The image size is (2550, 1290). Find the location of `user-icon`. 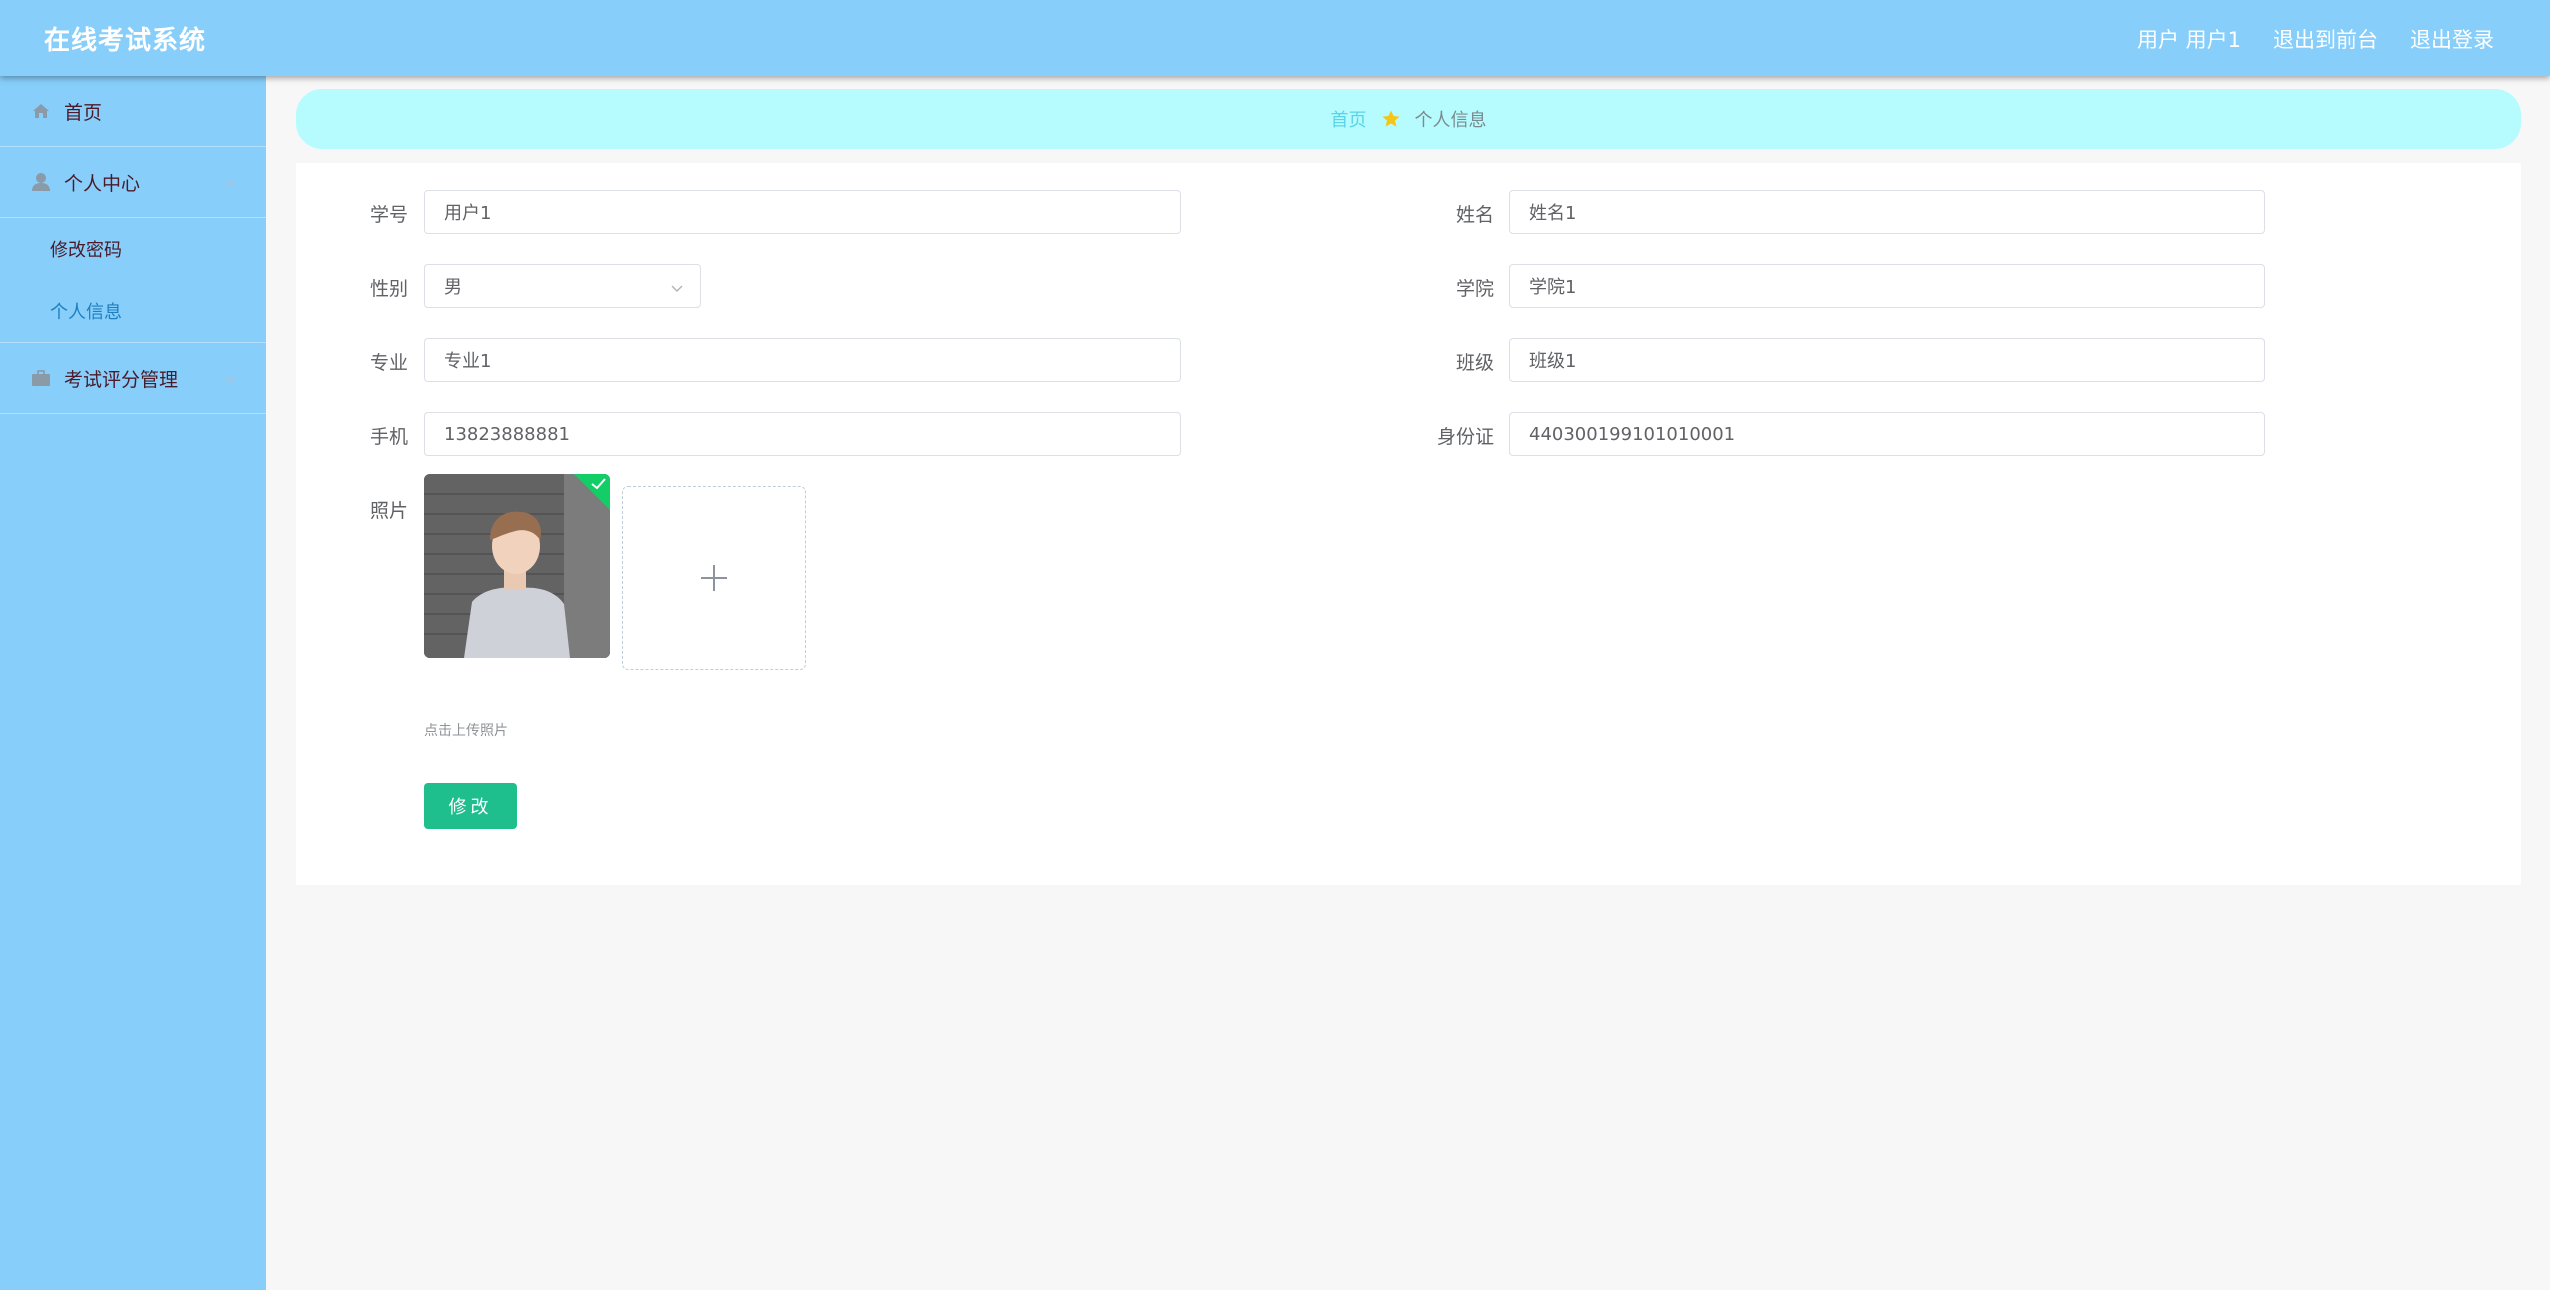

user-icon is located at coordinates (41, 182).